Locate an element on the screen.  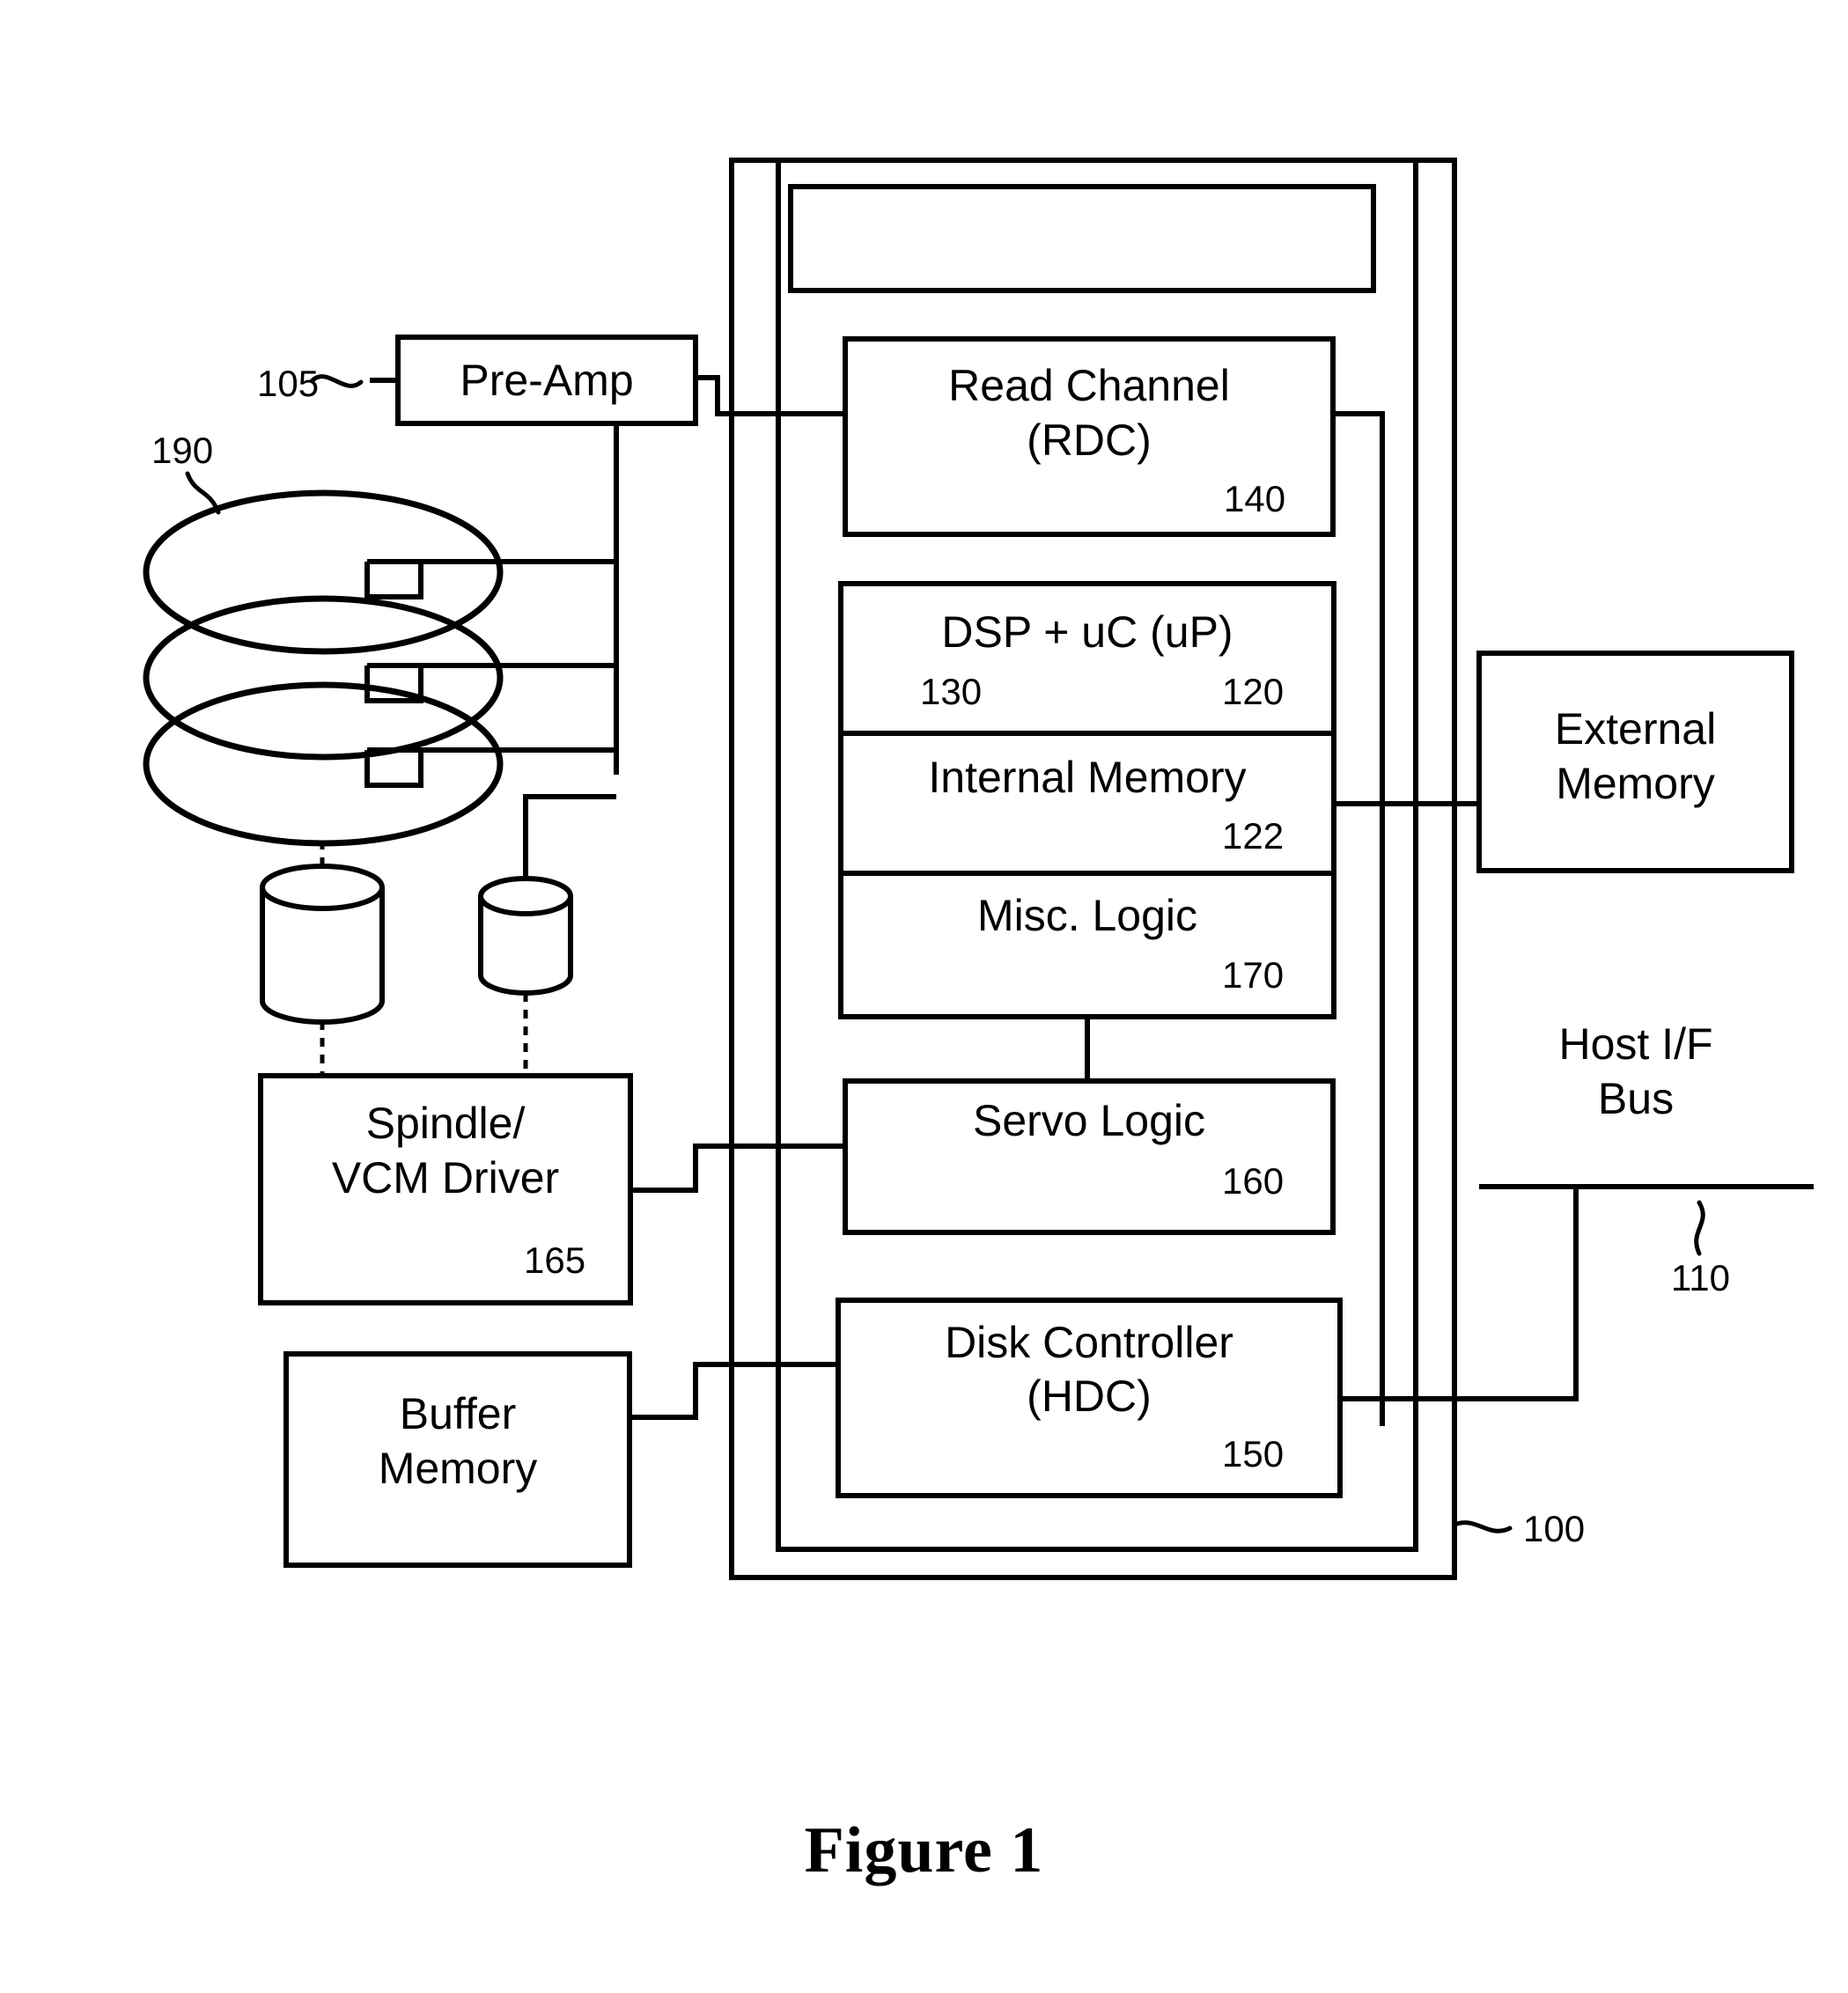
misc-logic-label: Misc. Logic is located at coordinates (1087, 915).